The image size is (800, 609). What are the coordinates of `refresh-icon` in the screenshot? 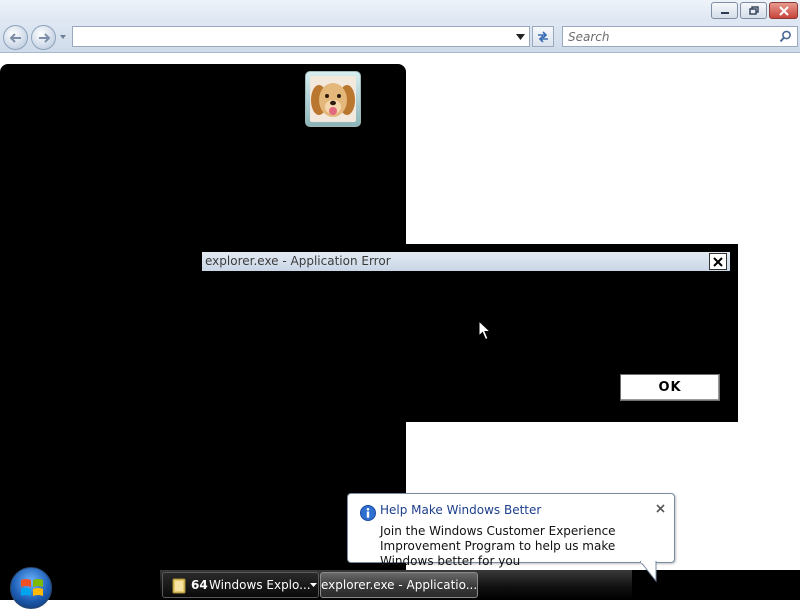 It's located at (543, 36).